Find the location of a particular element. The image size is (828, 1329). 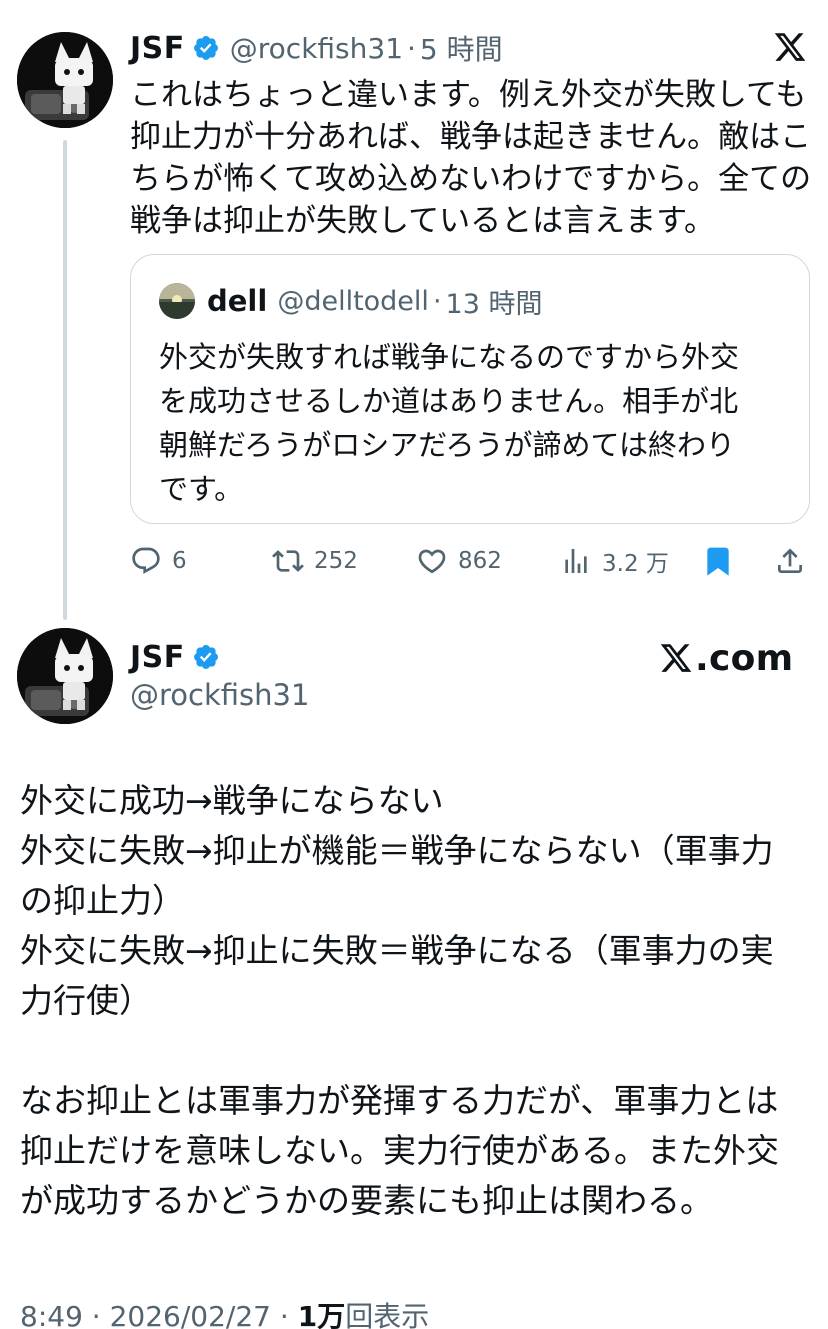

main-author-avatar is located at coordinates (65, 676).